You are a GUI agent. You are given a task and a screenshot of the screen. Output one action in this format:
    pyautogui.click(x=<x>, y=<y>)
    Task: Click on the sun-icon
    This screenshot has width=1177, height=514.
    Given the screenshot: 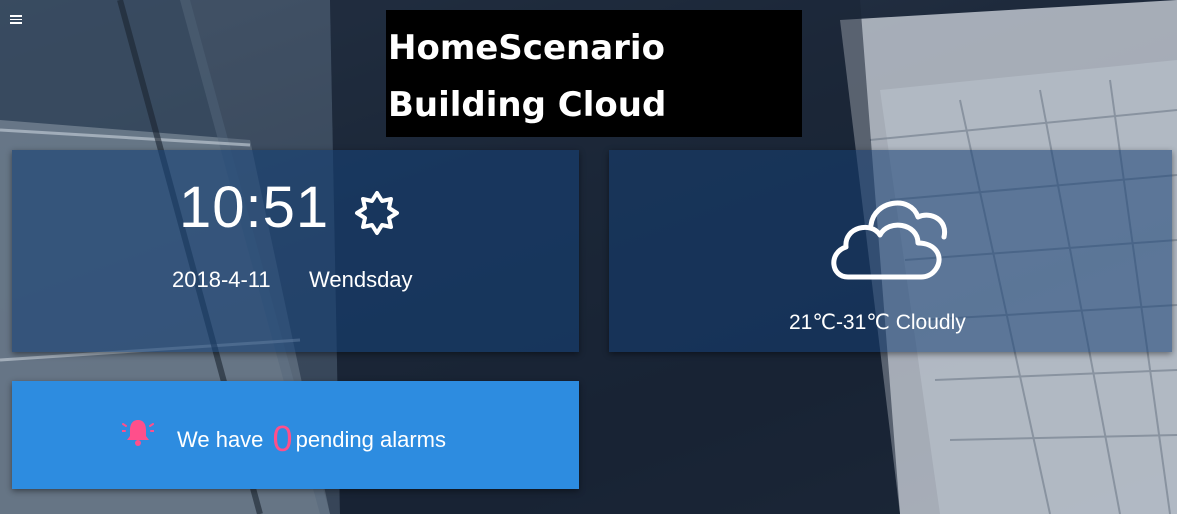 What is the action you would take?
    pyautogui.click(x=377, y=213)
    